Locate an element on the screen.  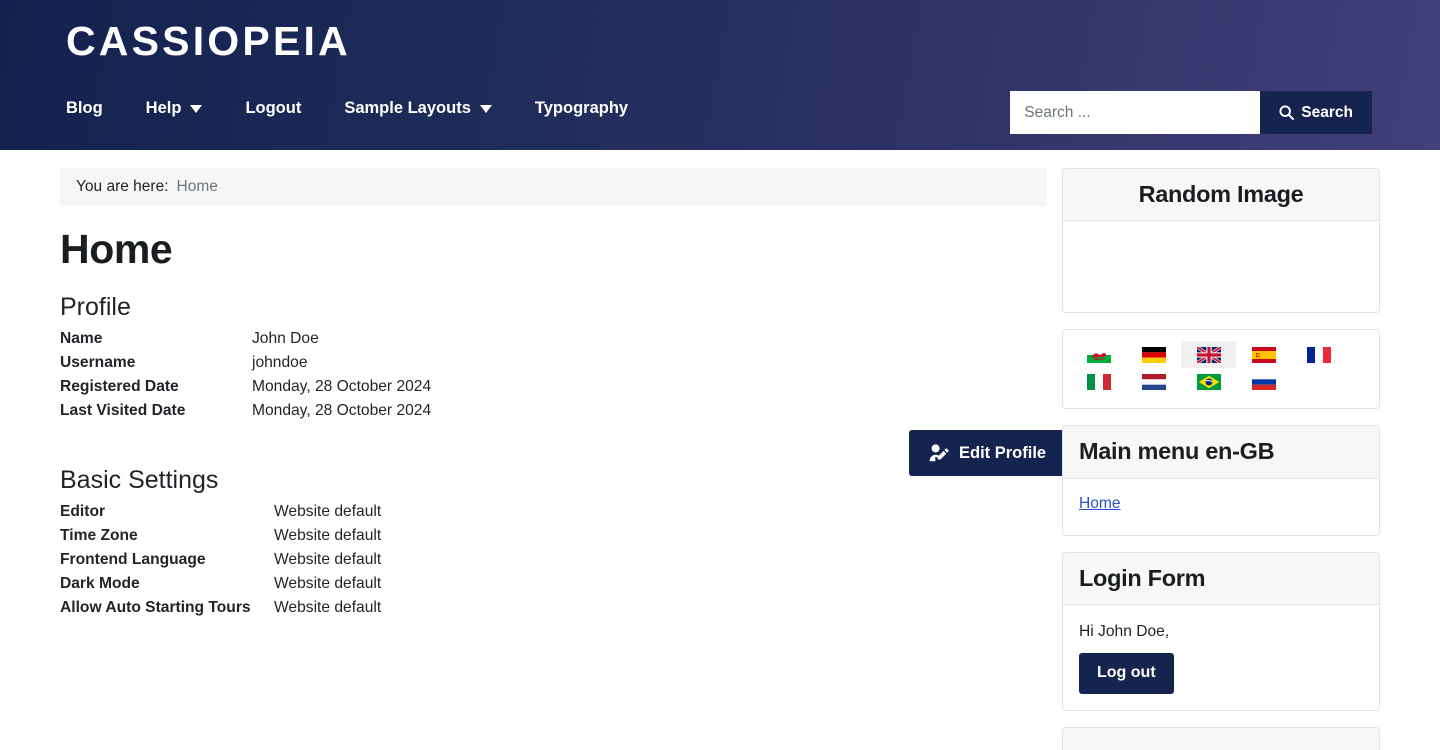
table-row: Frontend Language Website default is located at coordinates (220, 560).